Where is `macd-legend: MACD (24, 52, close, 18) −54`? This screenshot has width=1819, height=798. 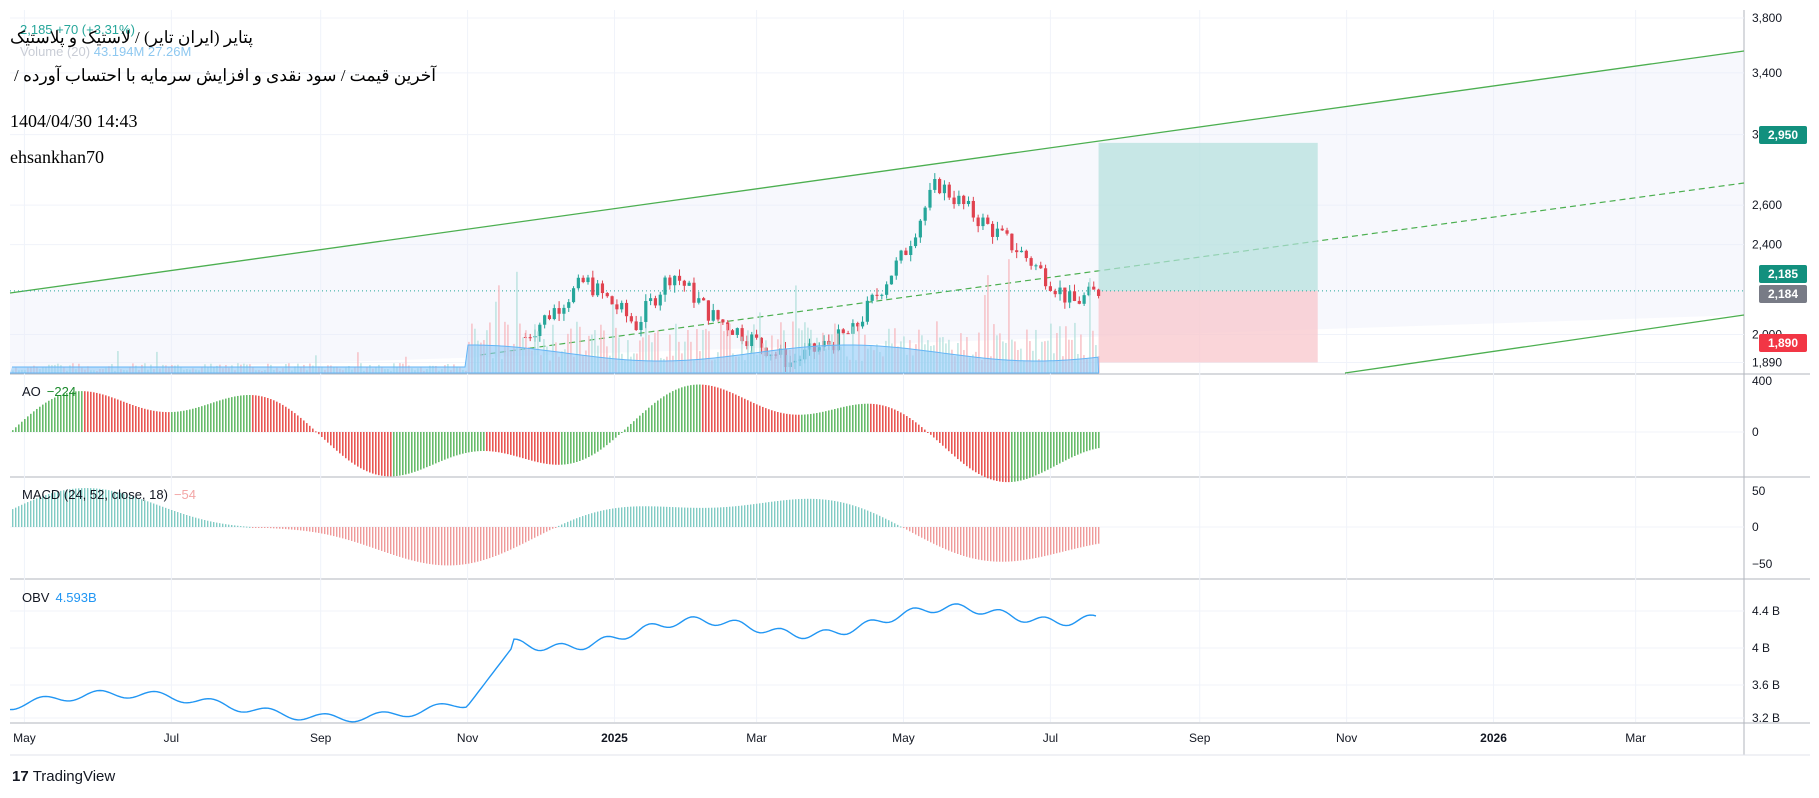 macd-legend: MACD (24, 52, close, 18) −54 is located at coordinates (109, 494).